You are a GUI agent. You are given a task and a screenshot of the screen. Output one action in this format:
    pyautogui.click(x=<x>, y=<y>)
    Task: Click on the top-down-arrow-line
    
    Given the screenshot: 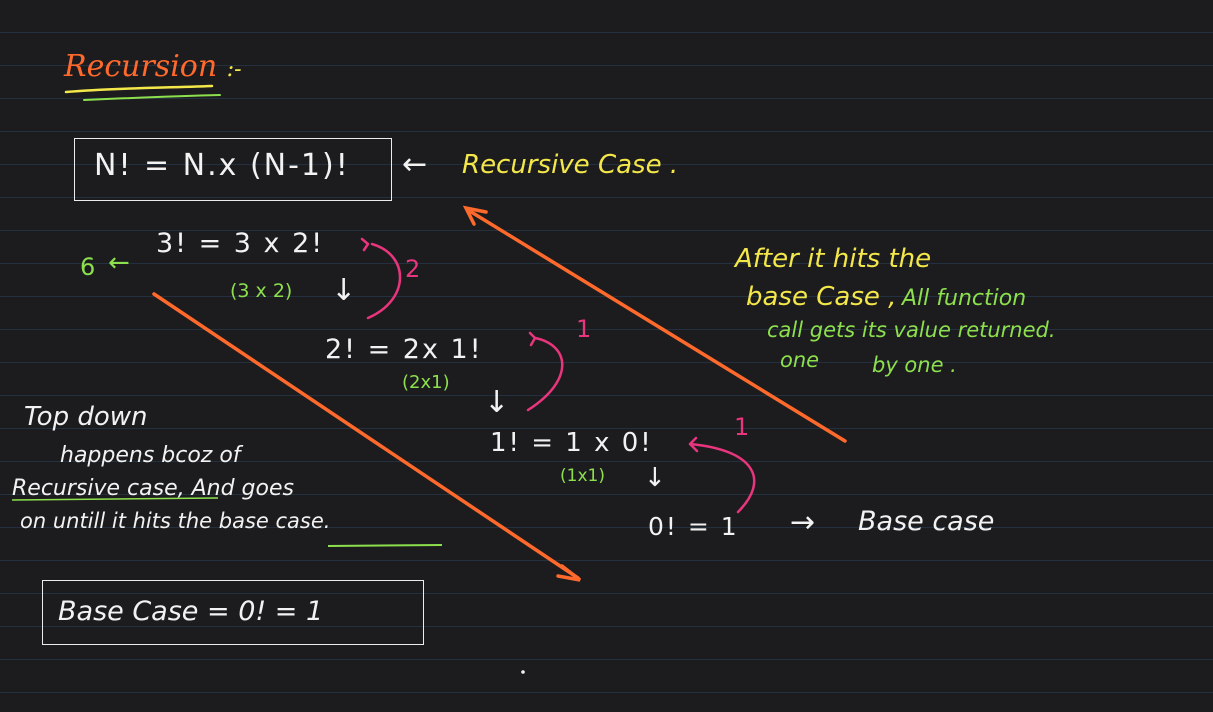 What is the action you would take?
    pyautogui.click(x=366, y=436)
    